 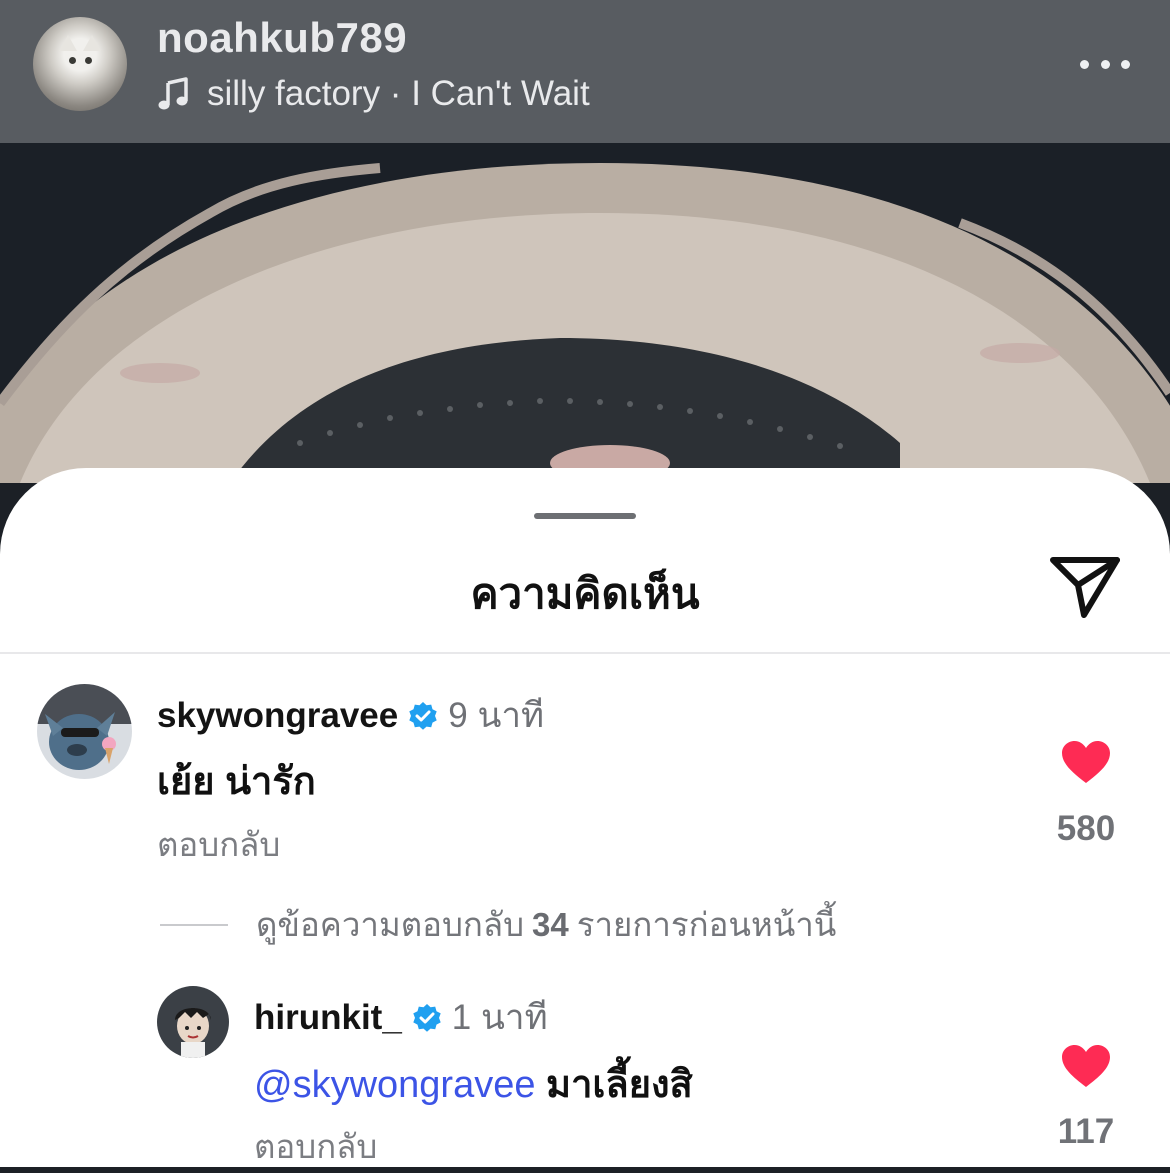 What do you see at coordinates (72, 60) in the screenshot?
I see `cat-eye-left` at bounding box center [72, 60].